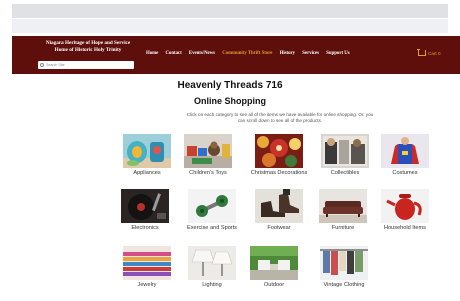  I want to click on brand-line-1: Niagara Heritage of Hope and Service, so click(88, 43).